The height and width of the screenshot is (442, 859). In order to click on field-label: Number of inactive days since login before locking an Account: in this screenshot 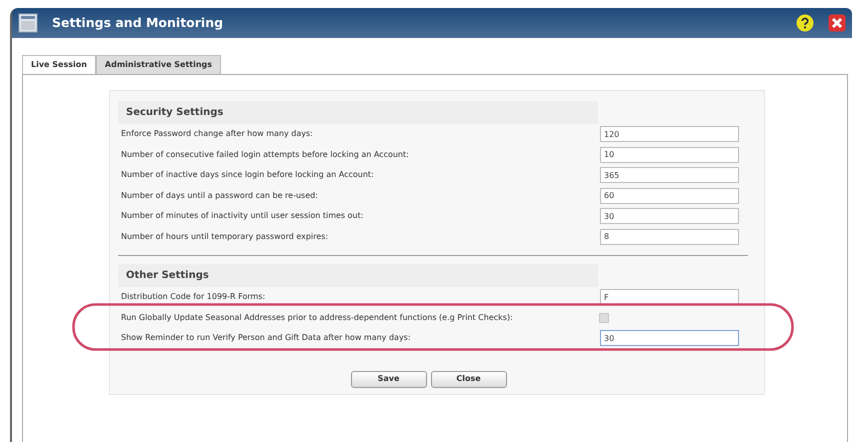, I will do `click(247, 175)`.